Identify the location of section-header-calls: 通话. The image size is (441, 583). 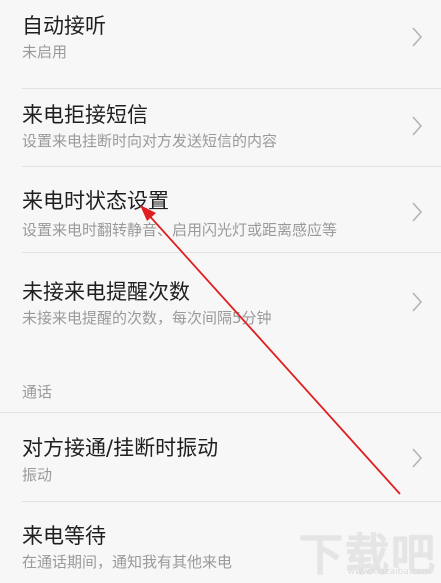
(37, 392).